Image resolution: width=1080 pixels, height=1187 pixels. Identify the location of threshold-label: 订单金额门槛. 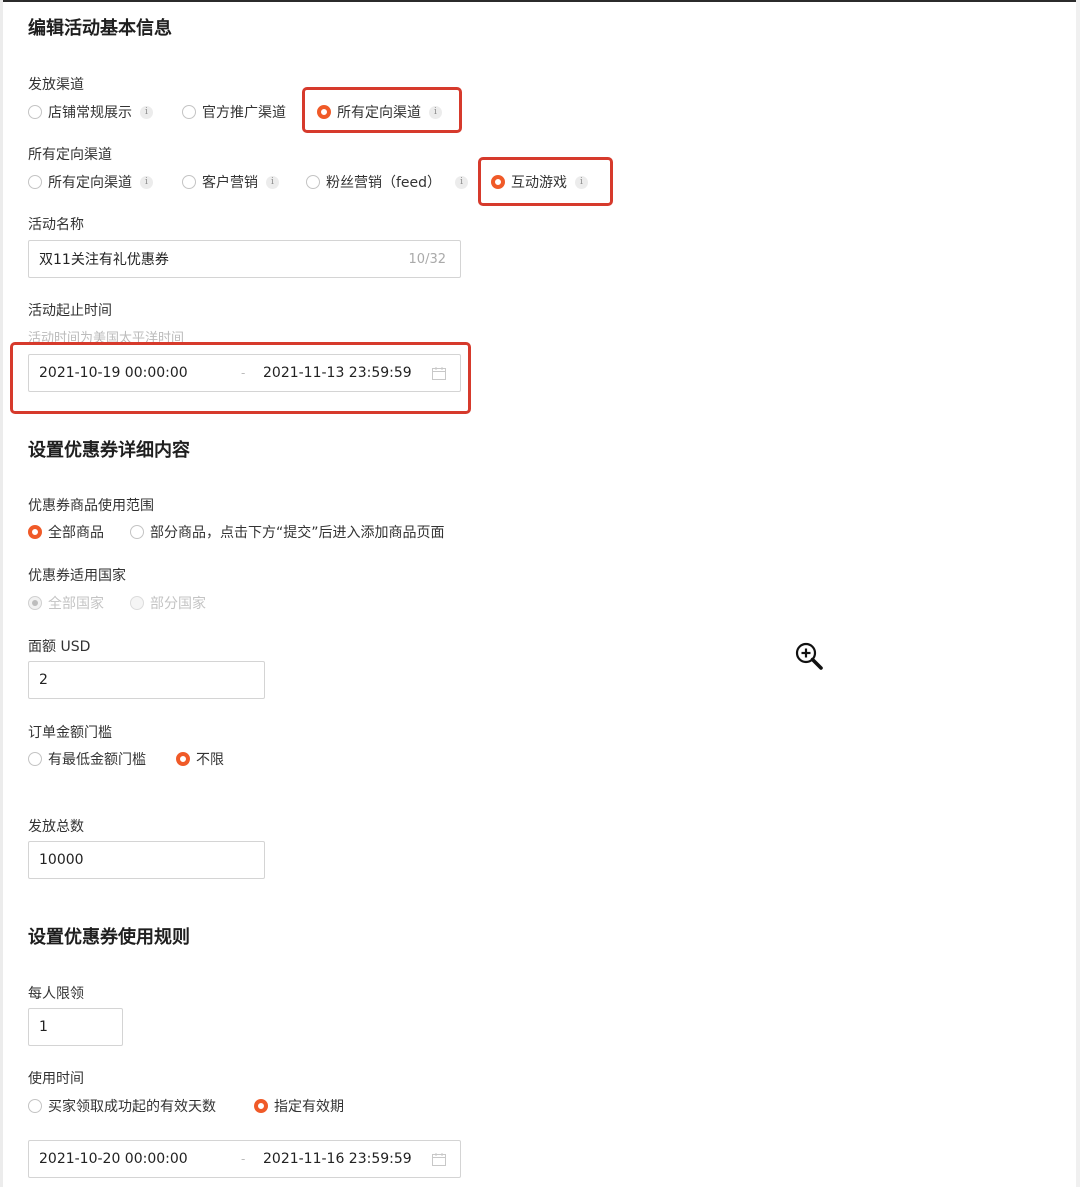
(70, 733).